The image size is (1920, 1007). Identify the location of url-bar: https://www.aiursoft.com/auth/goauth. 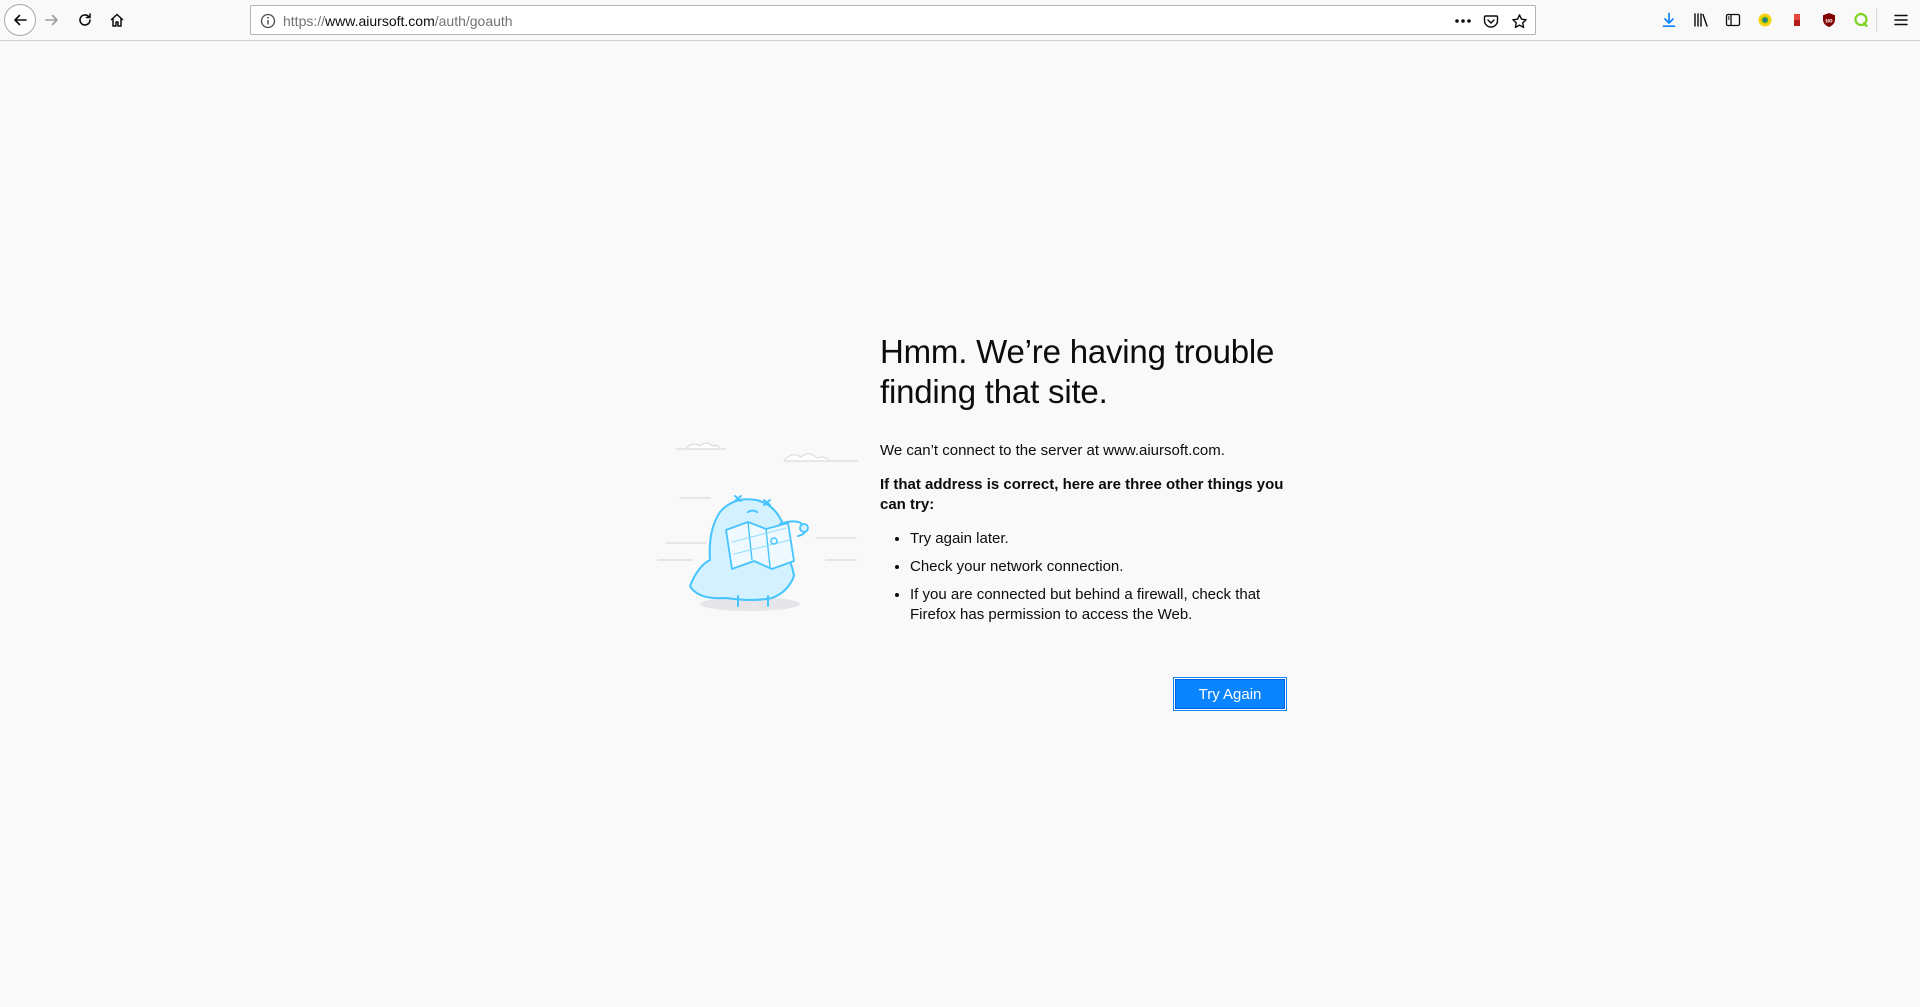
(893, 20).